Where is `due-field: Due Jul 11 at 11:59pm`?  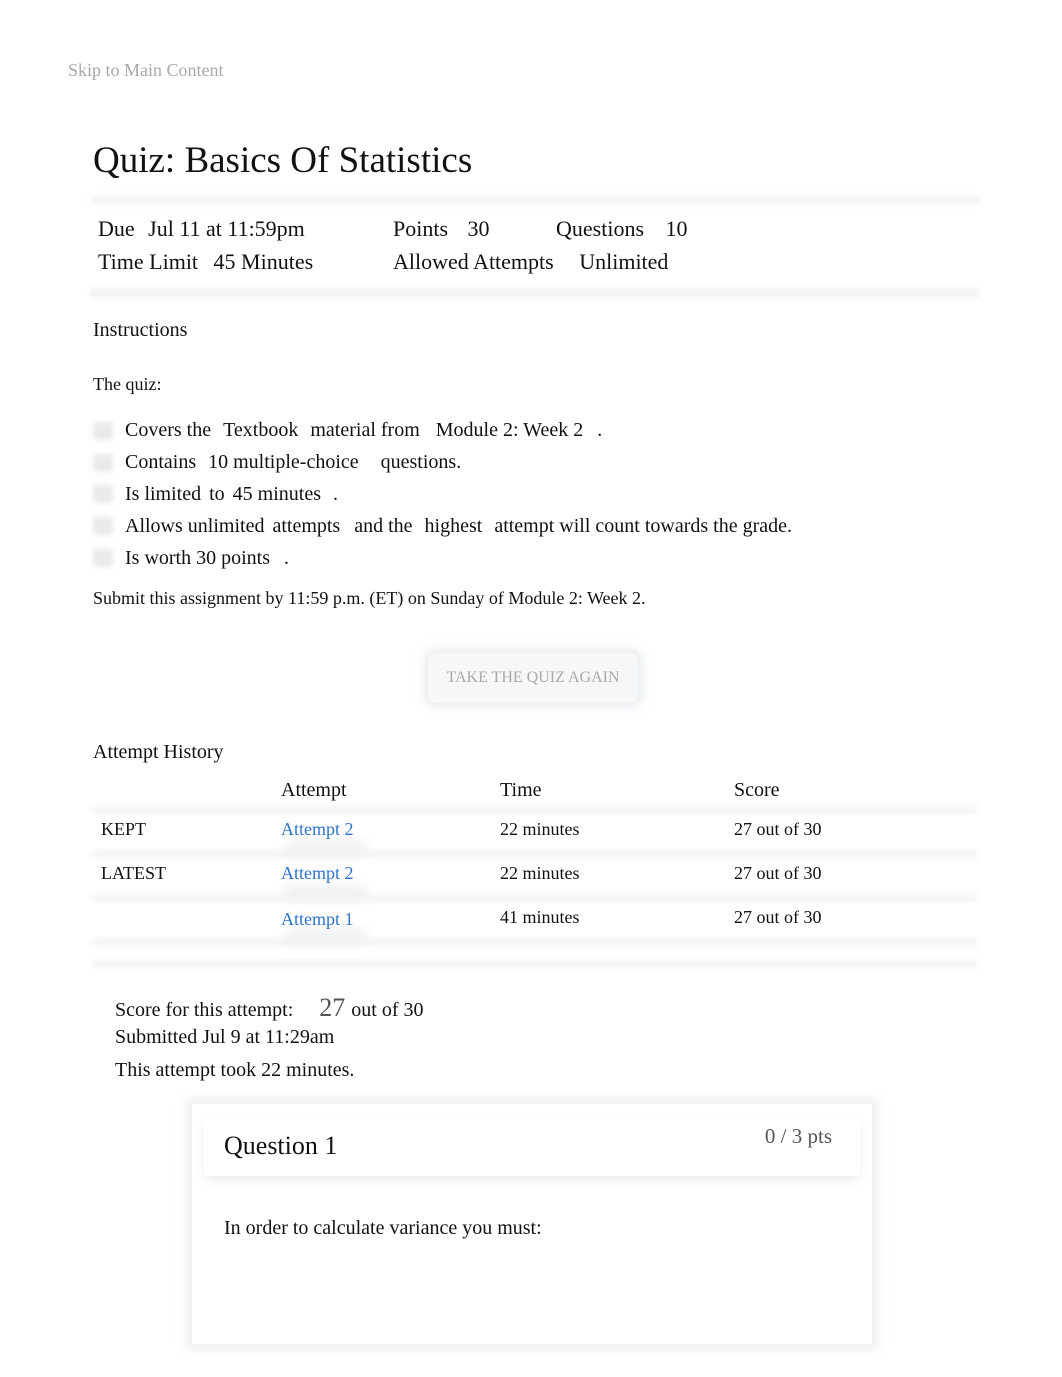
due-field: Due Jul 11 at 11:59pm is located at coordinates (201, 229).